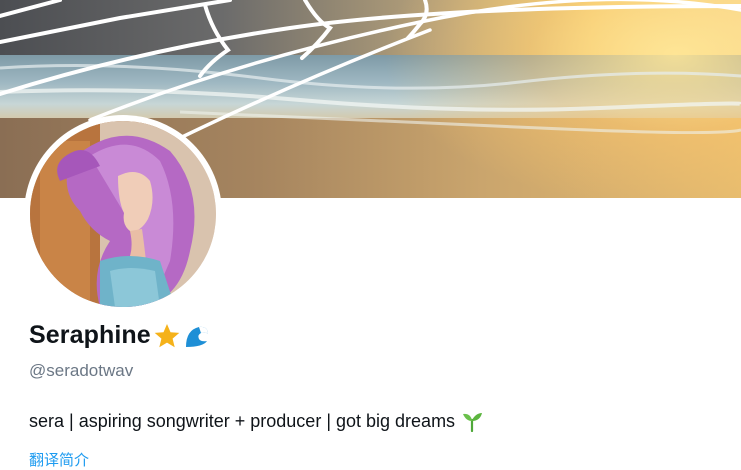  Describe the element at coordinates (472, 421) in the screenshot. I see `seedling-emoji-icon` at that location.